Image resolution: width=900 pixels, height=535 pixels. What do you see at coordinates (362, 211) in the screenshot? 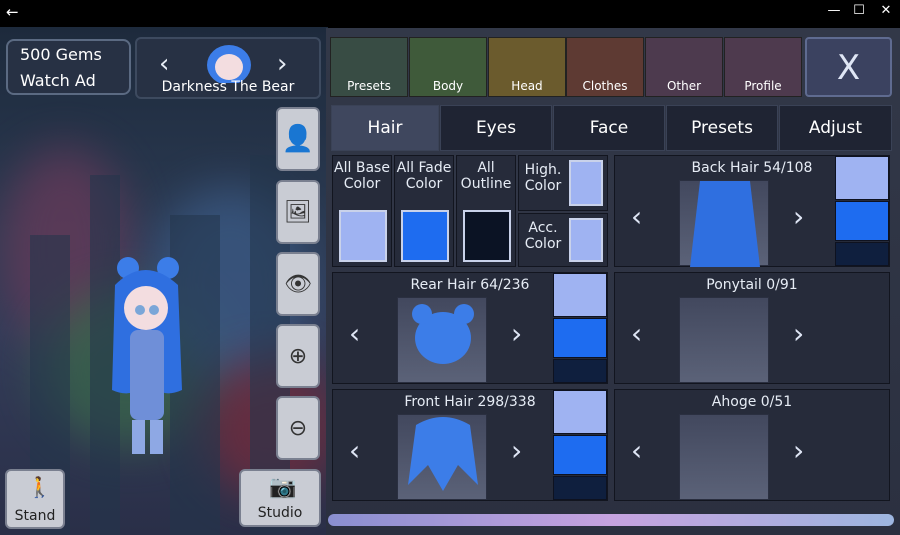
I see `all-base-color: All Base Color` at bounding box center [362, 211].